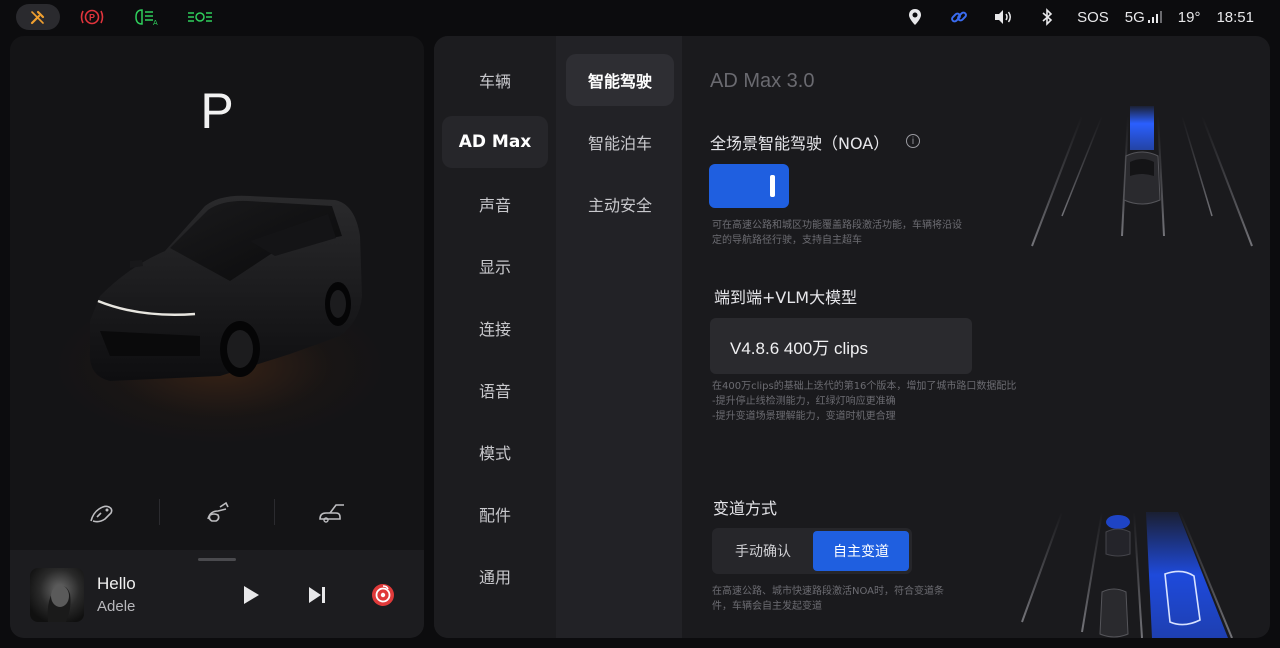 The height and width of the screenshot is (648, 1280). What do you see at coordinates (745, 508) in the screenshot?
I see `lane-change-label: 变道方式` at bounding box center [745, 508].